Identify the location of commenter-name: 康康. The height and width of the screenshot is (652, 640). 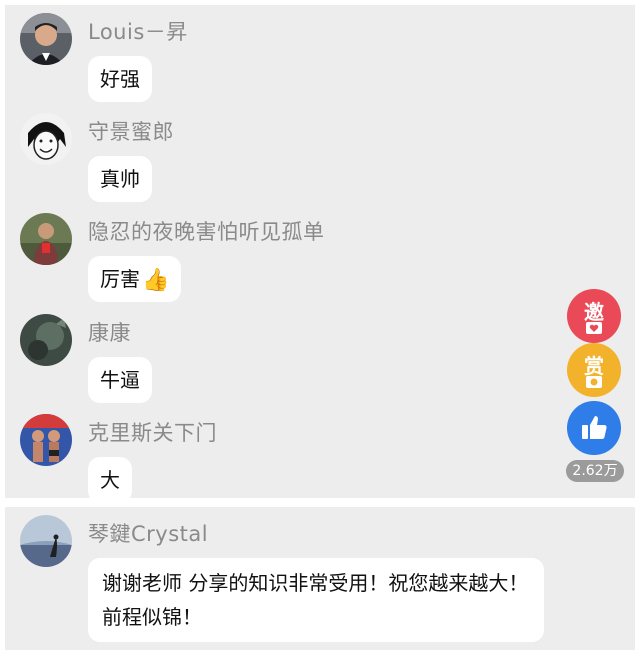
(109, 333).